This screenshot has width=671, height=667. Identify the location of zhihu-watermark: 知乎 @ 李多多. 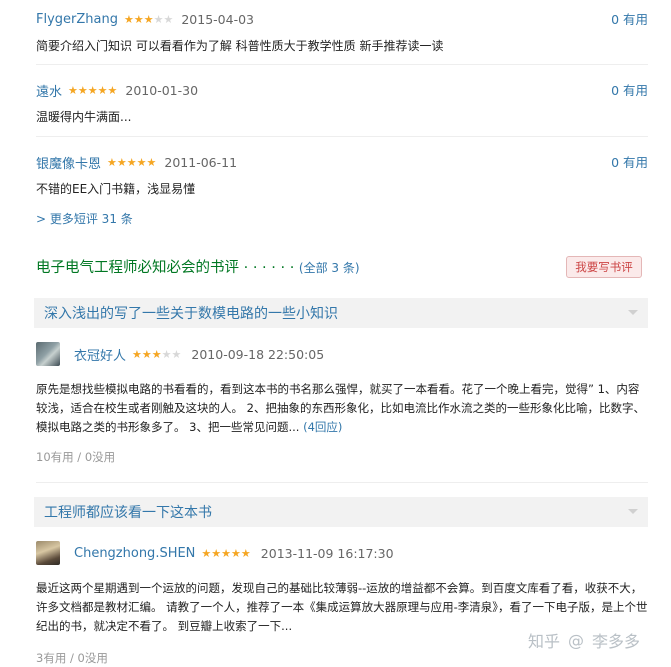
(584, 640).